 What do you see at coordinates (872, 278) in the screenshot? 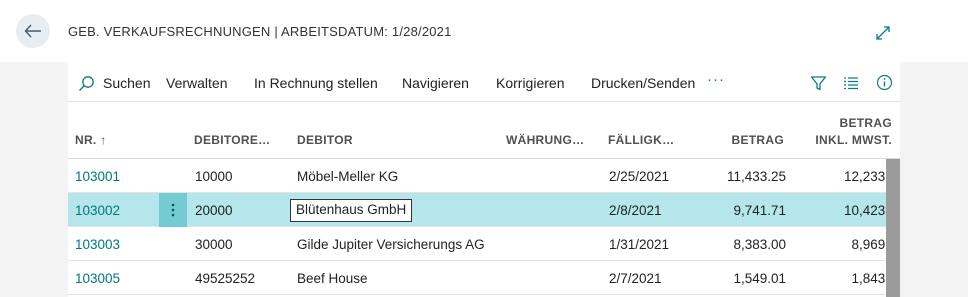
I see `amount-incl-vat: 1,843.32` at bounding box center [872, 278].